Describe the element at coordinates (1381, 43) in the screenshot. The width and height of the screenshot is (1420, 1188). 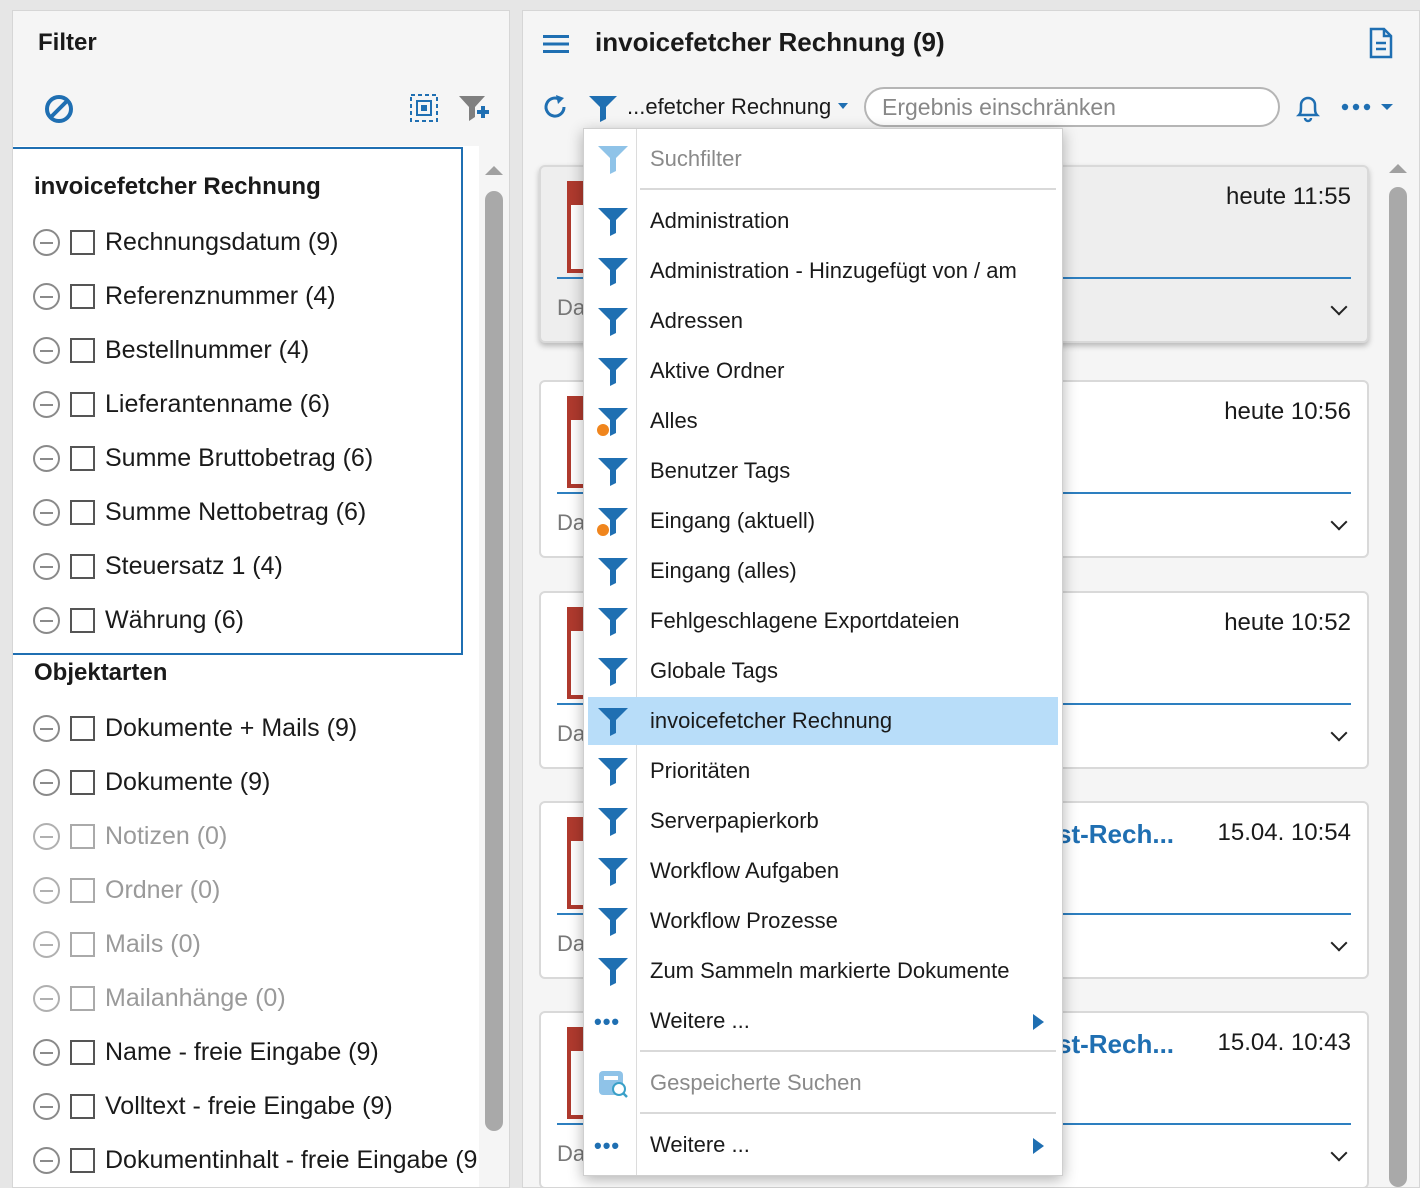
I see `document-icon` at that location.